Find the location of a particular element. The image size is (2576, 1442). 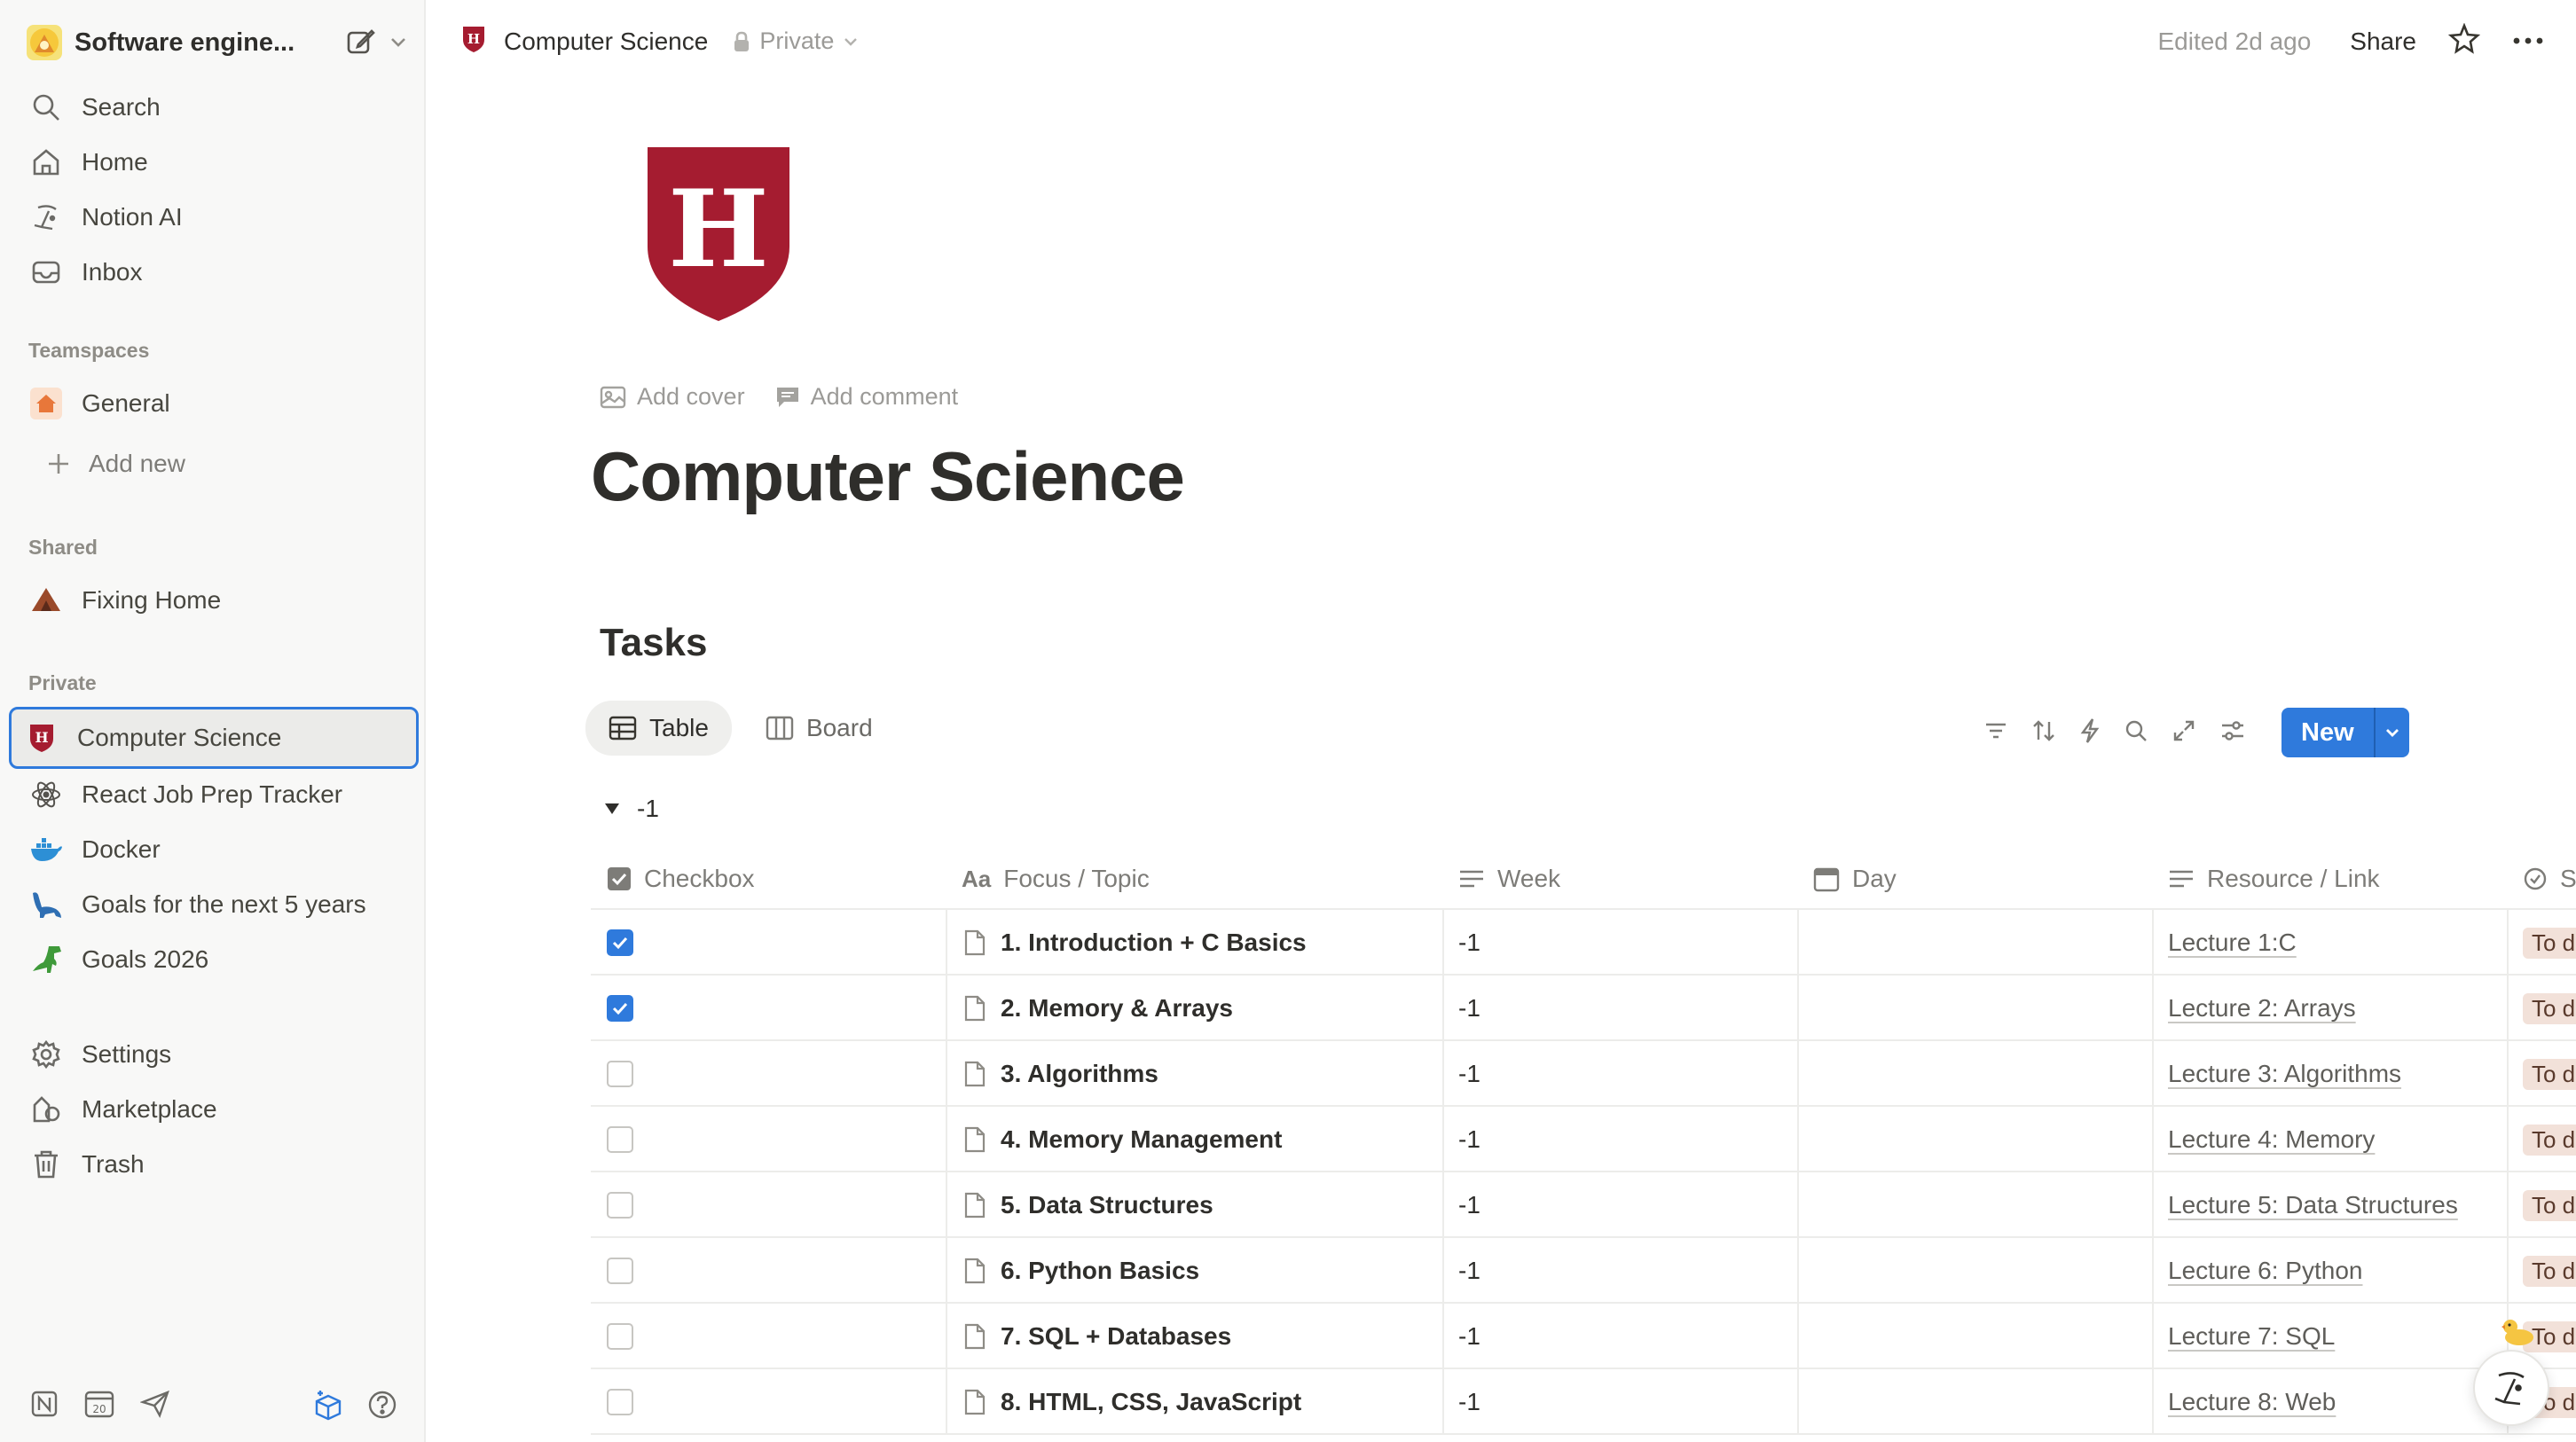

filter-icon is located at coordinates (1995, 733).